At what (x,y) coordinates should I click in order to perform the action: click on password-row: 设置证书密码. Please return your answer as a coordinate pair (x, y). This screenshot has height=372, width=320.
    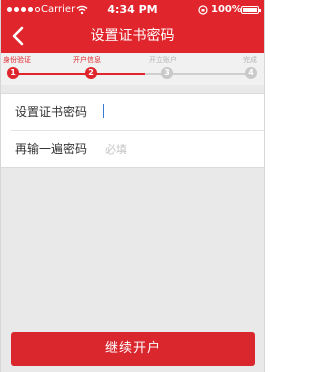
    Looking at the image, I should click on (132, 112).